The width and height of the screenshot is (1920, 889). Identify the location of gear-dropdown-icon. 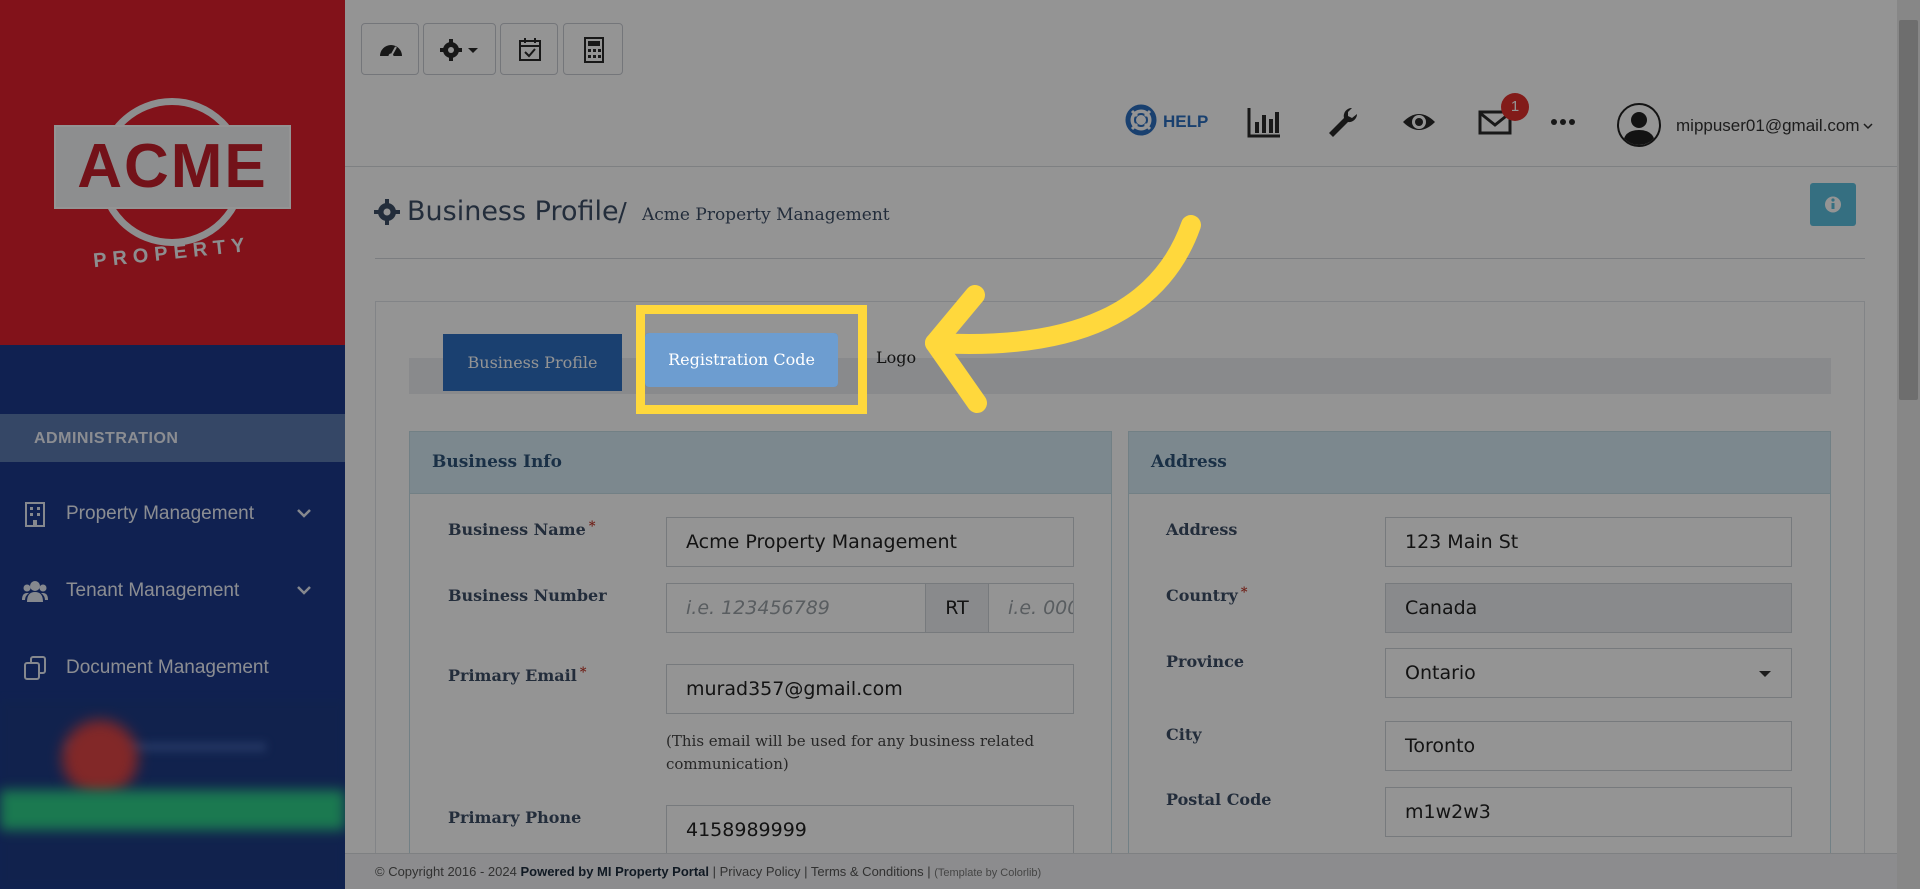
(459, 50).